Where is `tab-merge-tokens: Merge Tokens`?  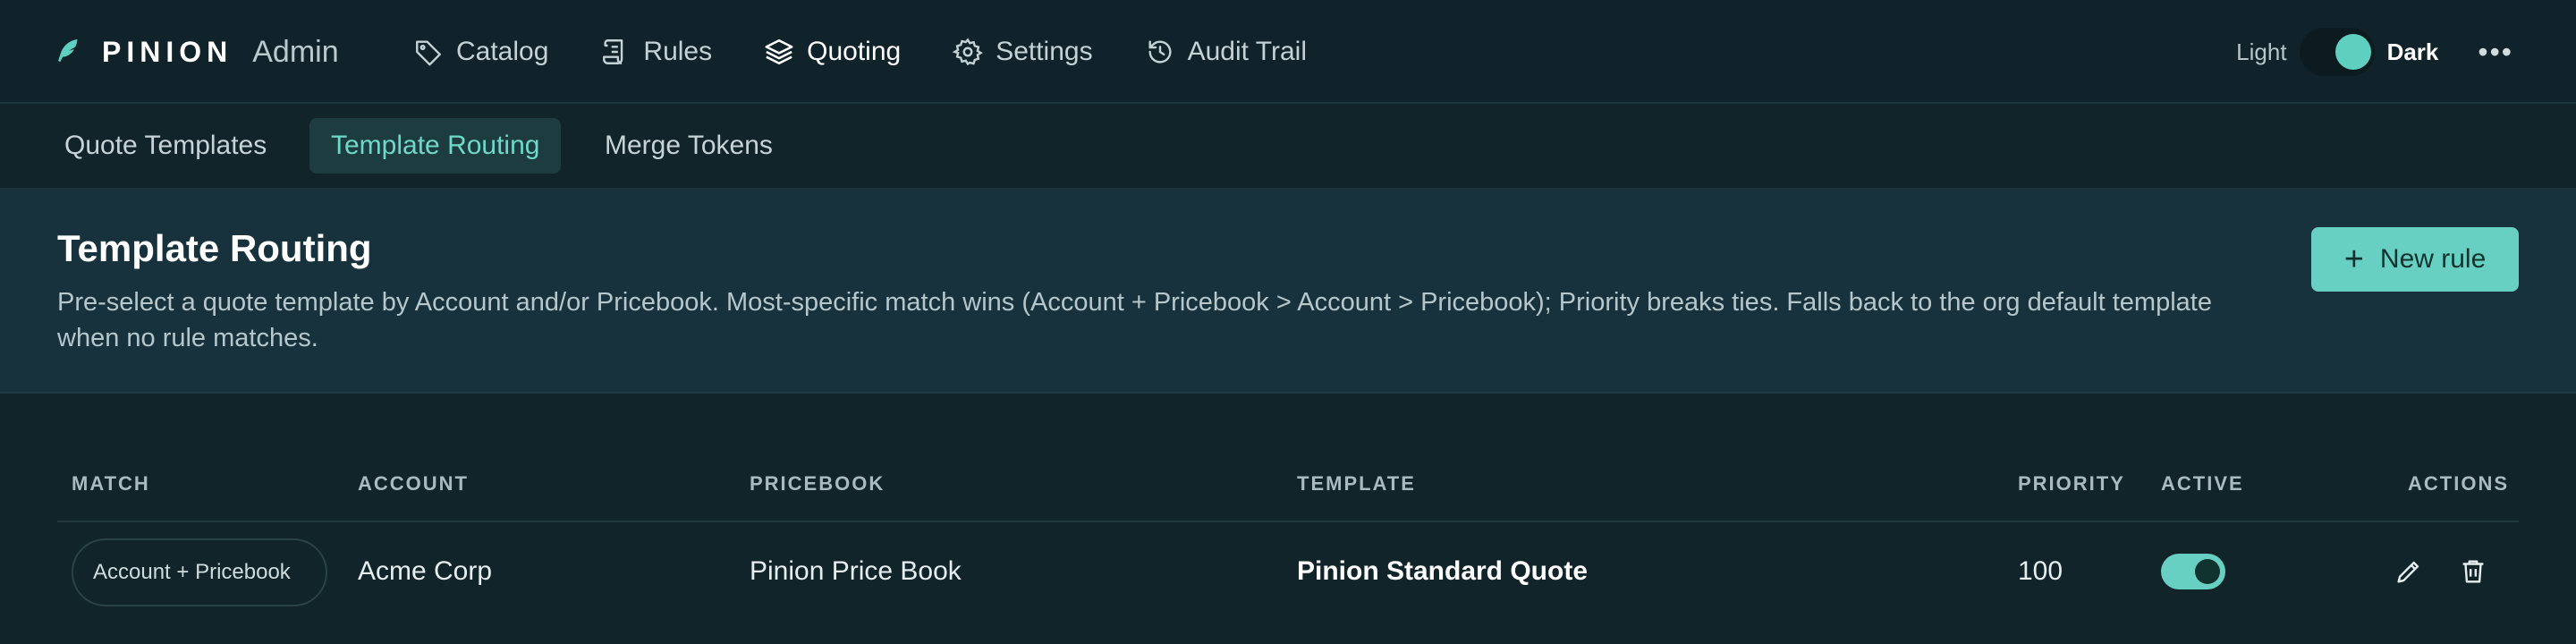
tab-merge-tokens: Merge Tokens is located at coordinates (688, 146).